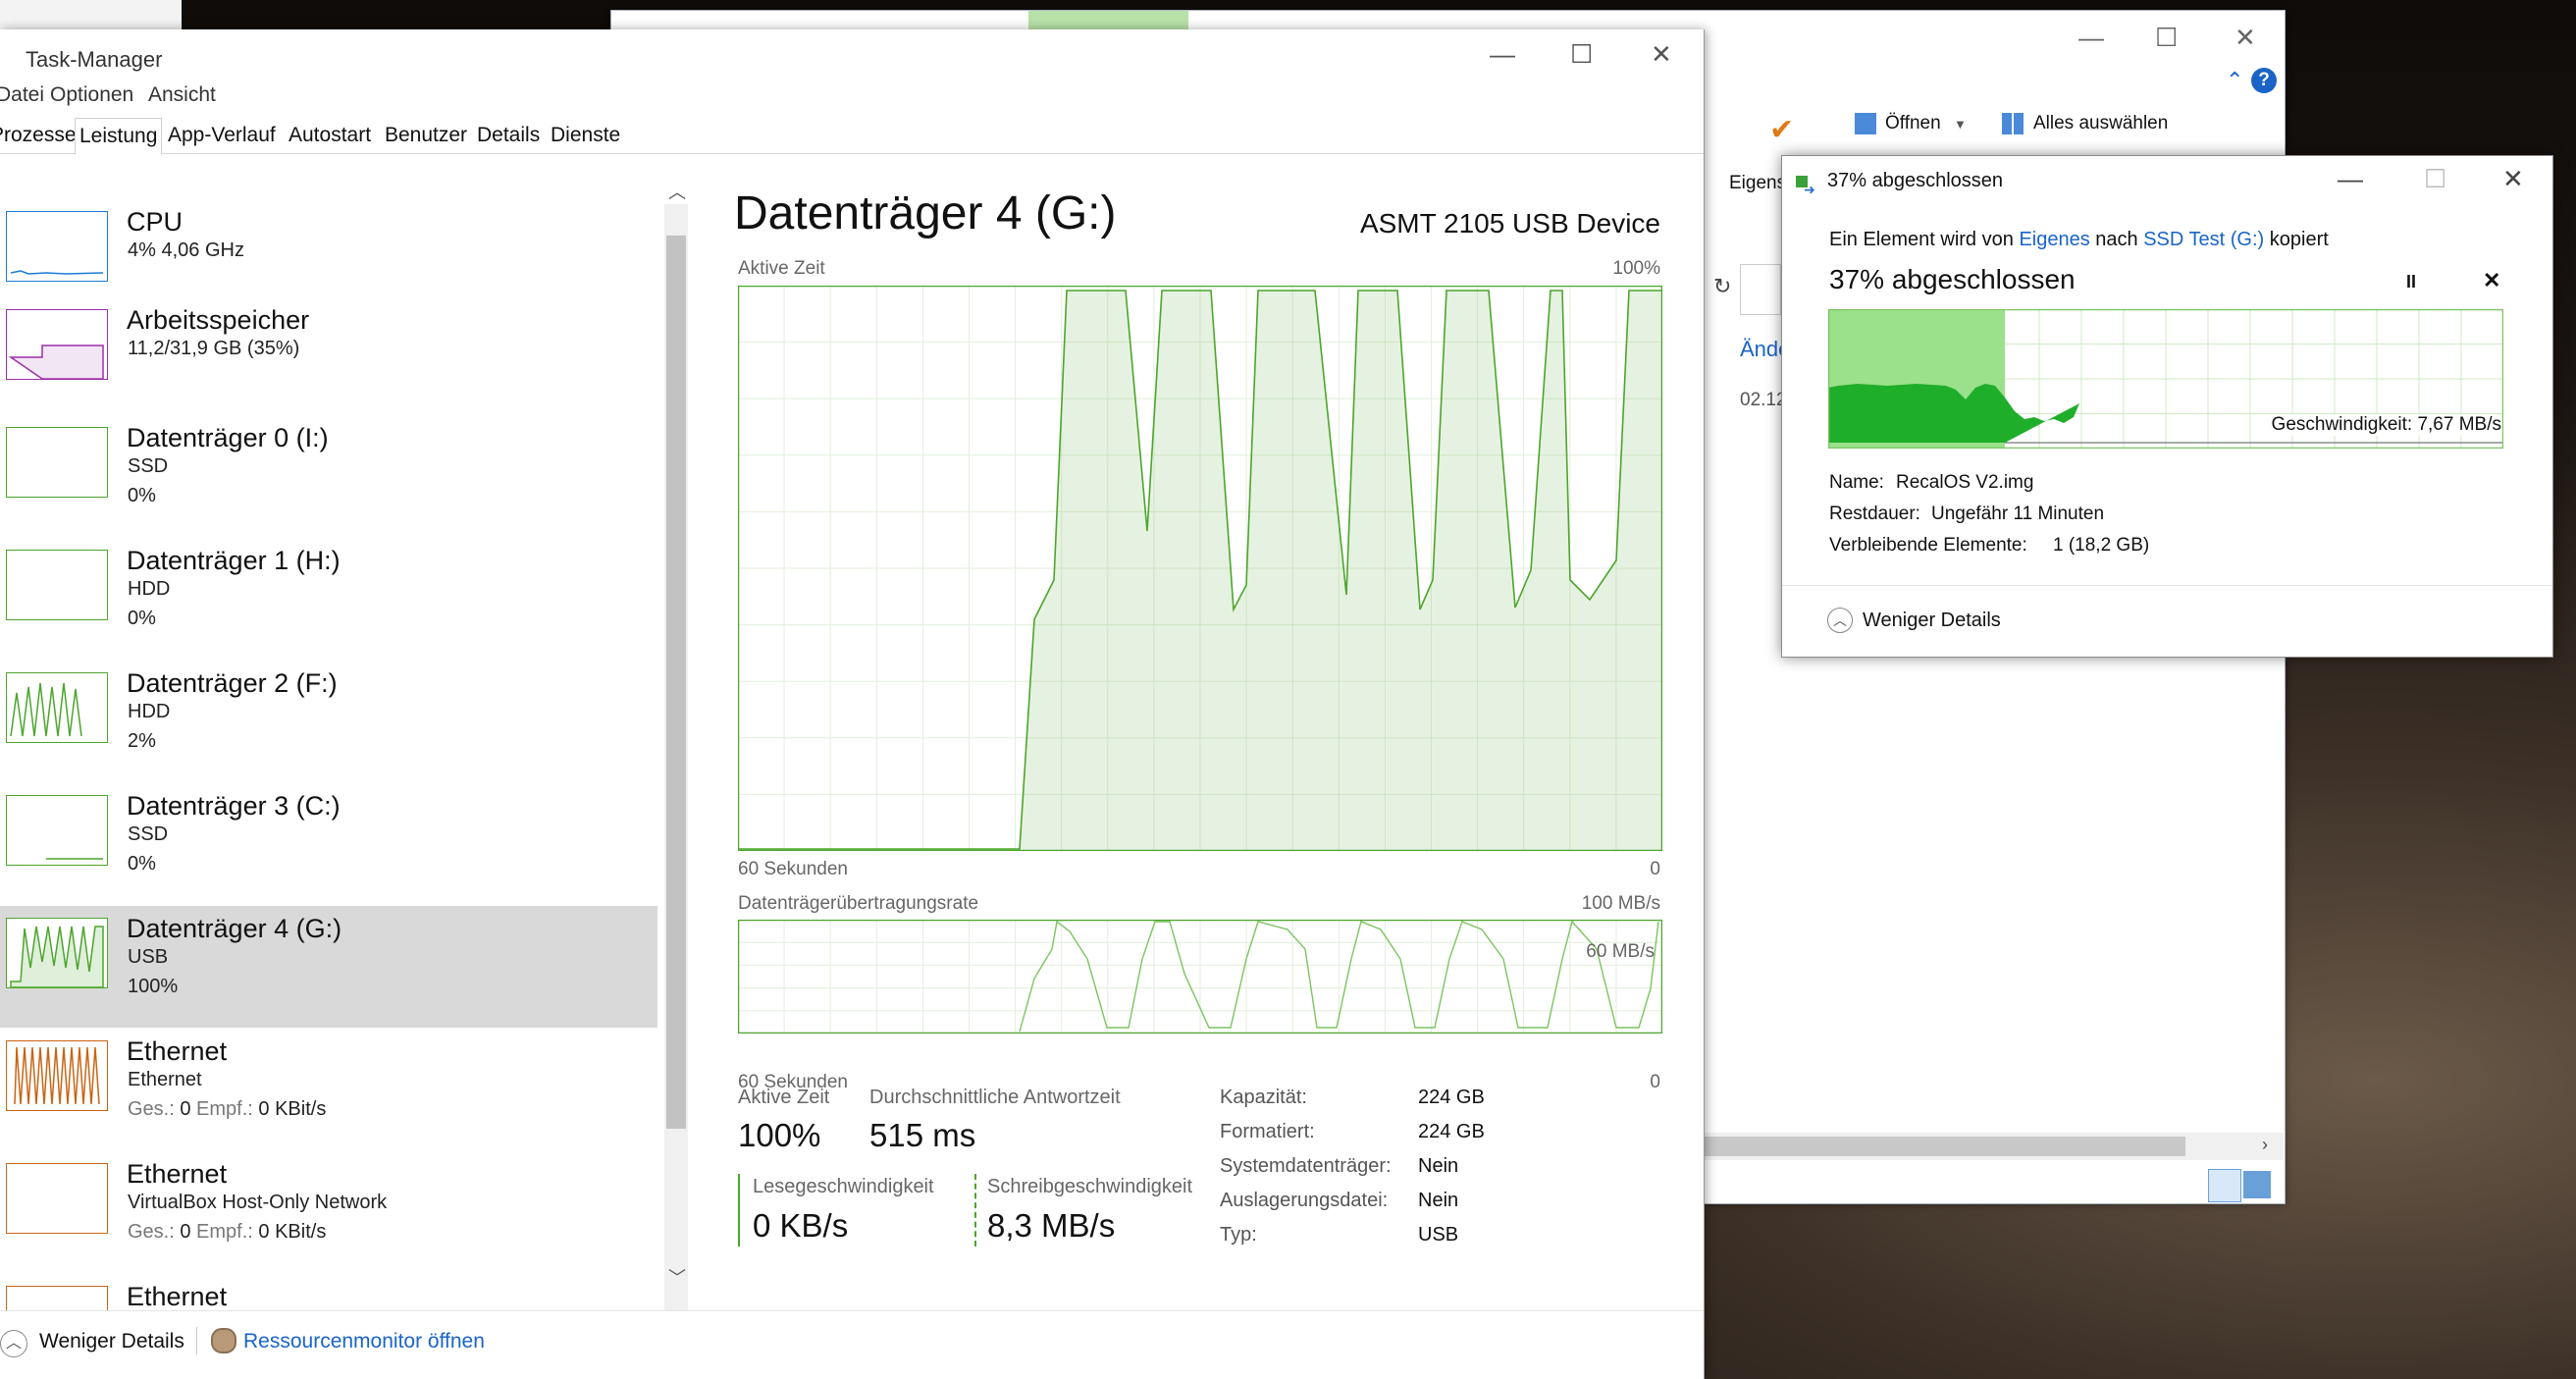 Image resolution: width=2576 pixels, height=1379 pixels. What do you see at coordinates (182, 95) in the screenshot?
I see `menu-ansicht: Ansicht` at bounding box center [182, 95].